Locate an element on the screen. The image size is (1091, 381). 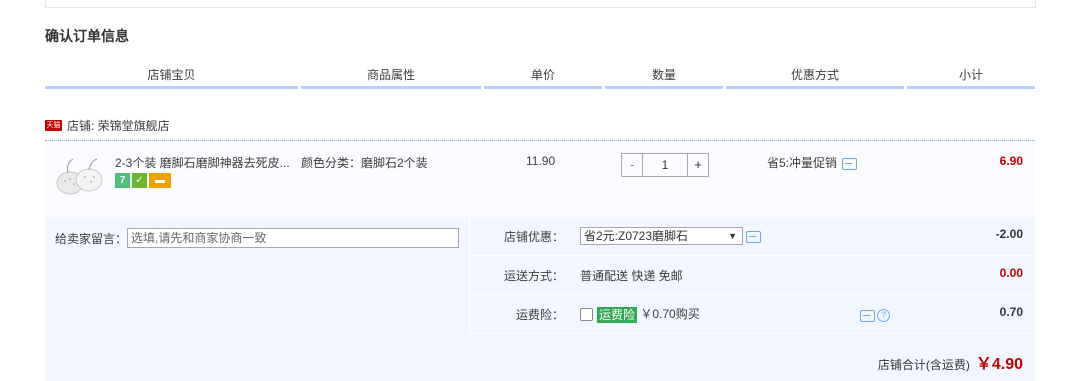
promotion-info: 省5:冲量促销 is located at coordinates (812, 162).